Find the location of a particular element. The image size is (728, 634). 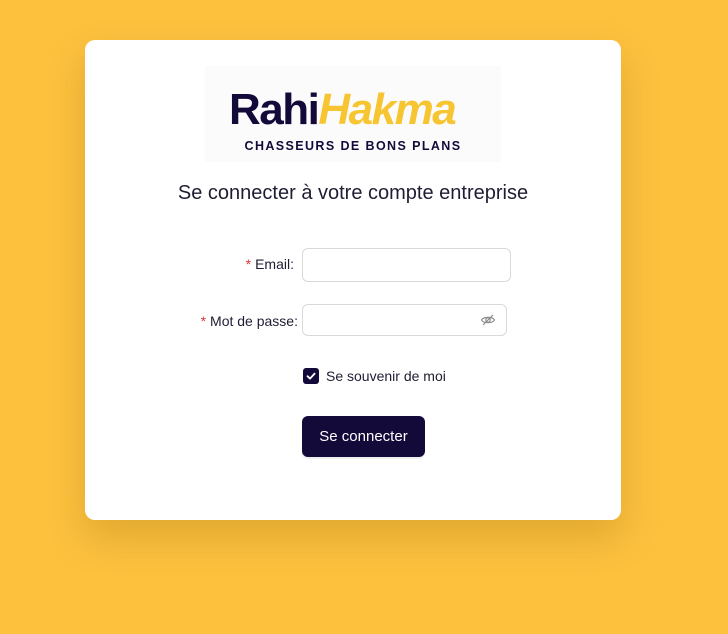

checkmark-icon is located at coordinates (311, 376).